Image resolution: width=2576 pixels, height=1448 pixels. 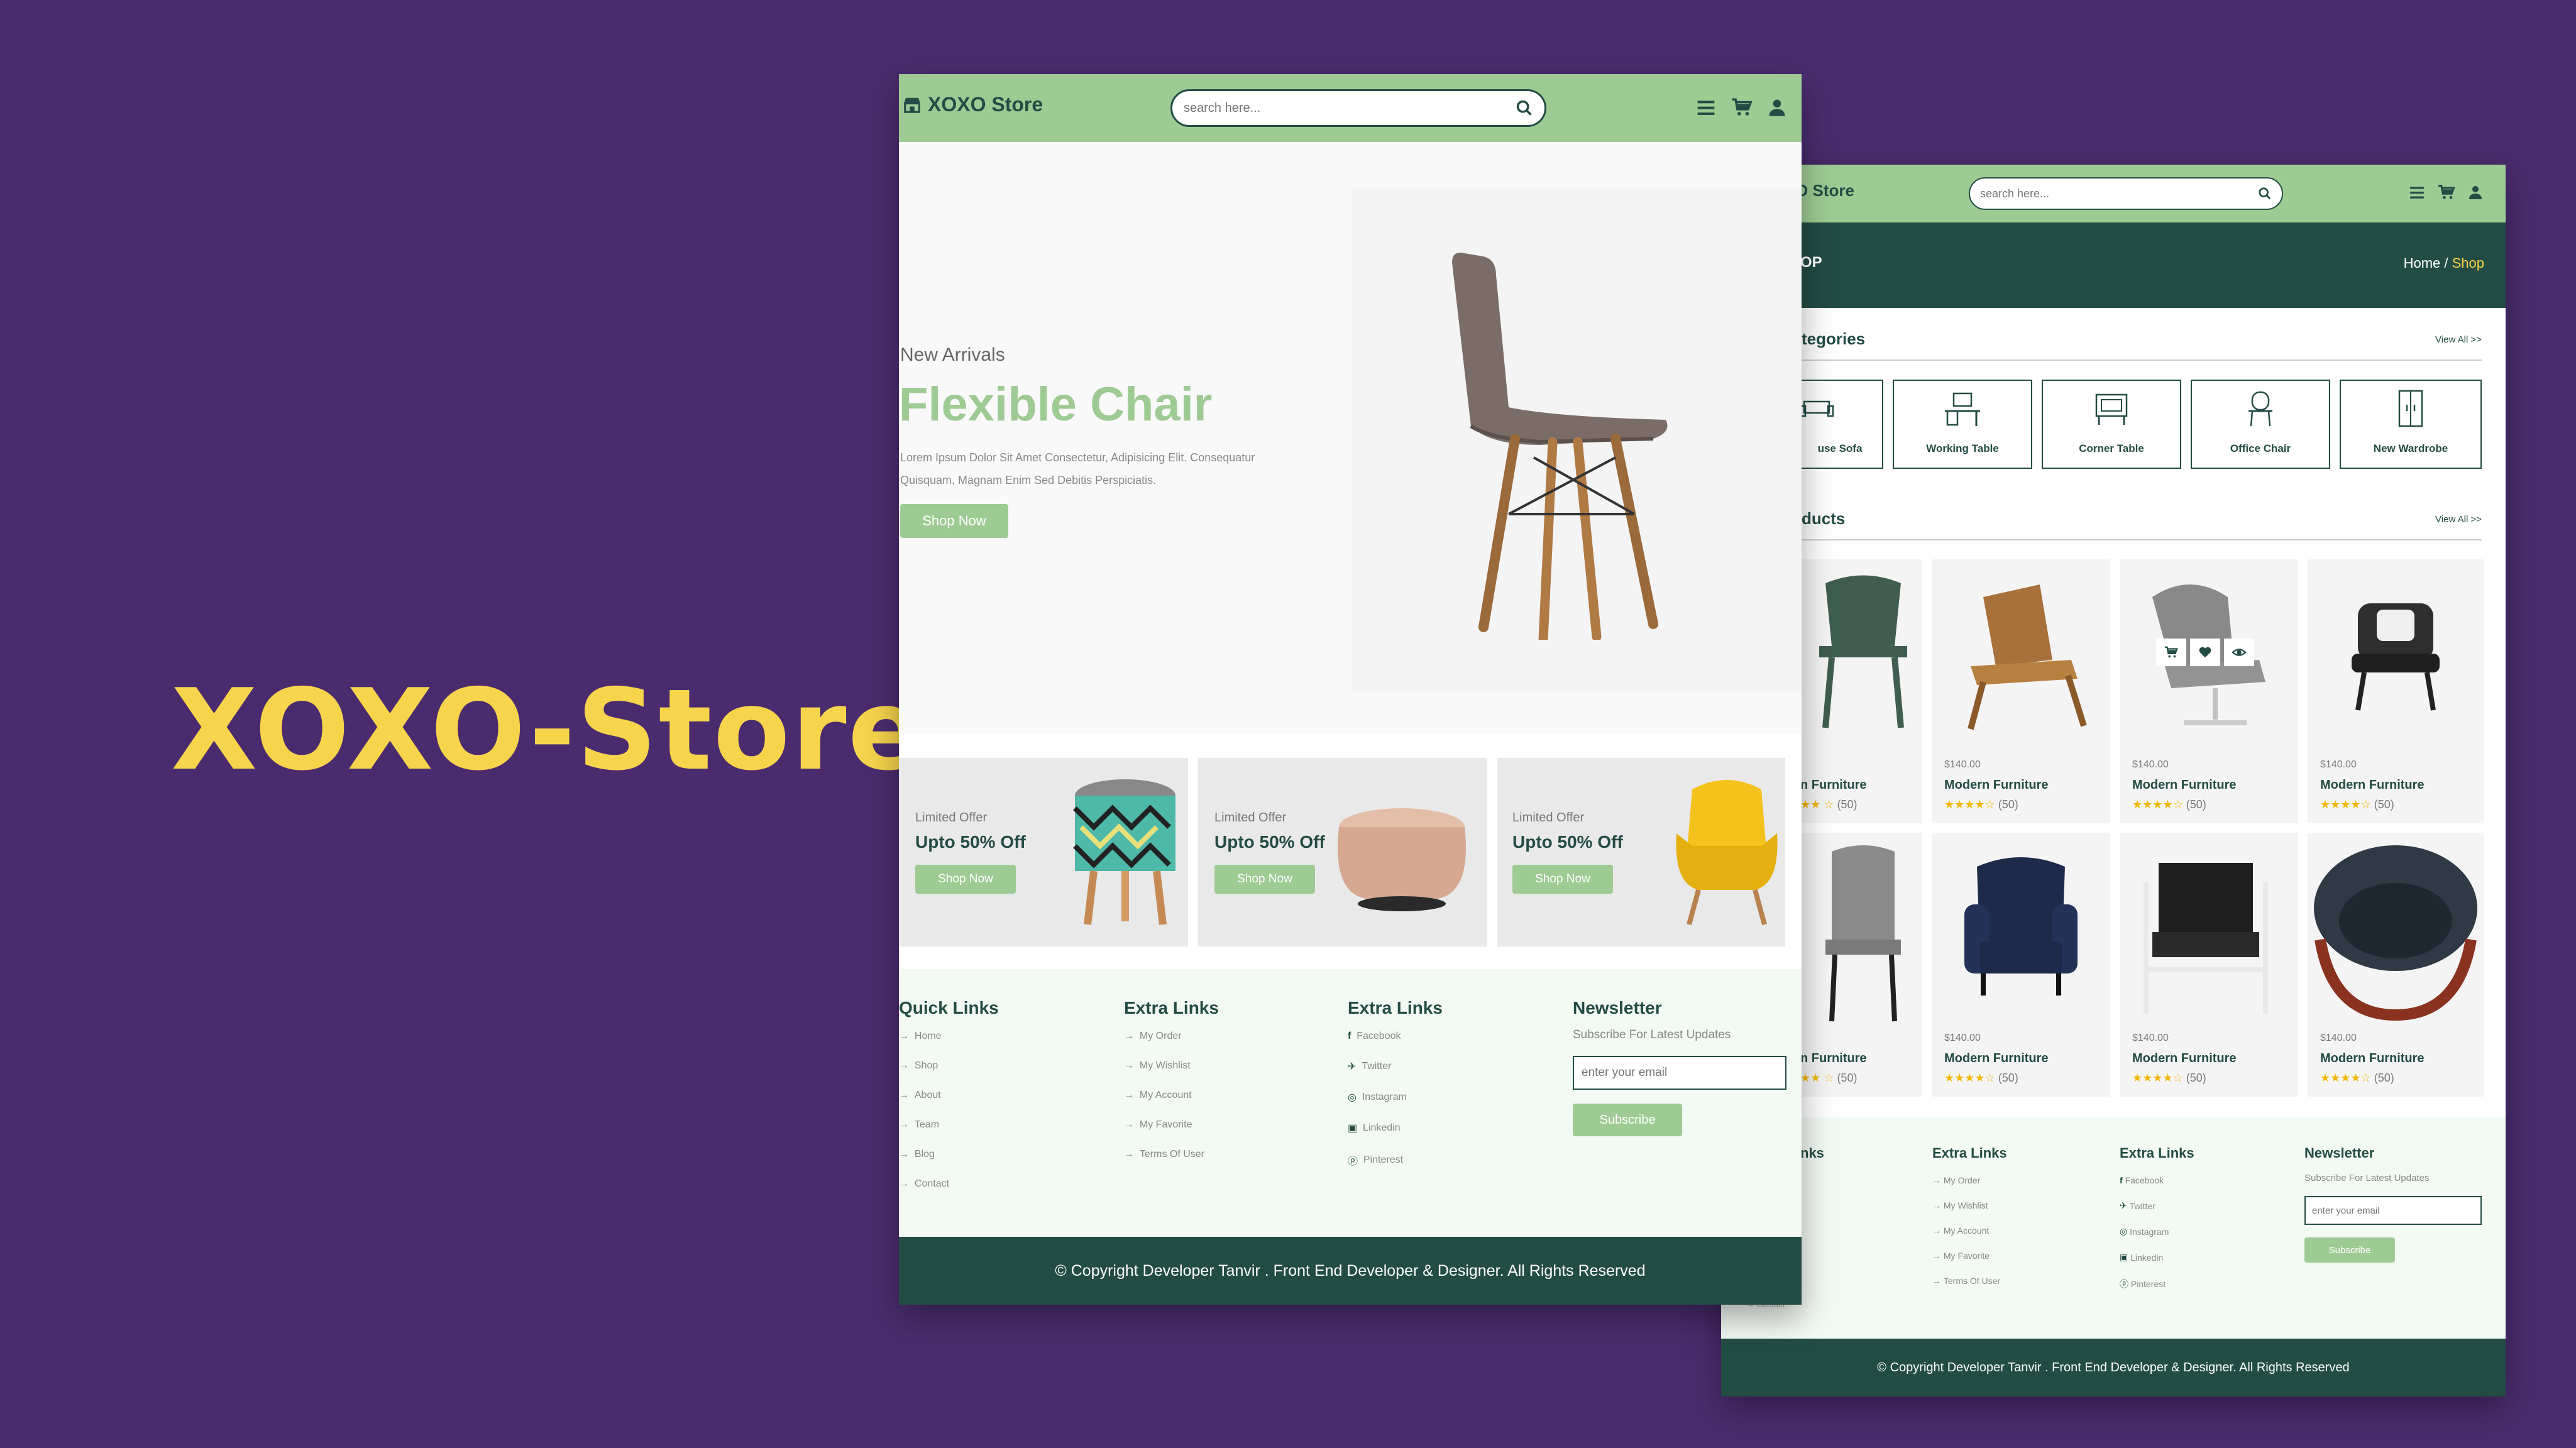 I want to click on footer-link: → My Favorite, so click(x=1969, y=1256).